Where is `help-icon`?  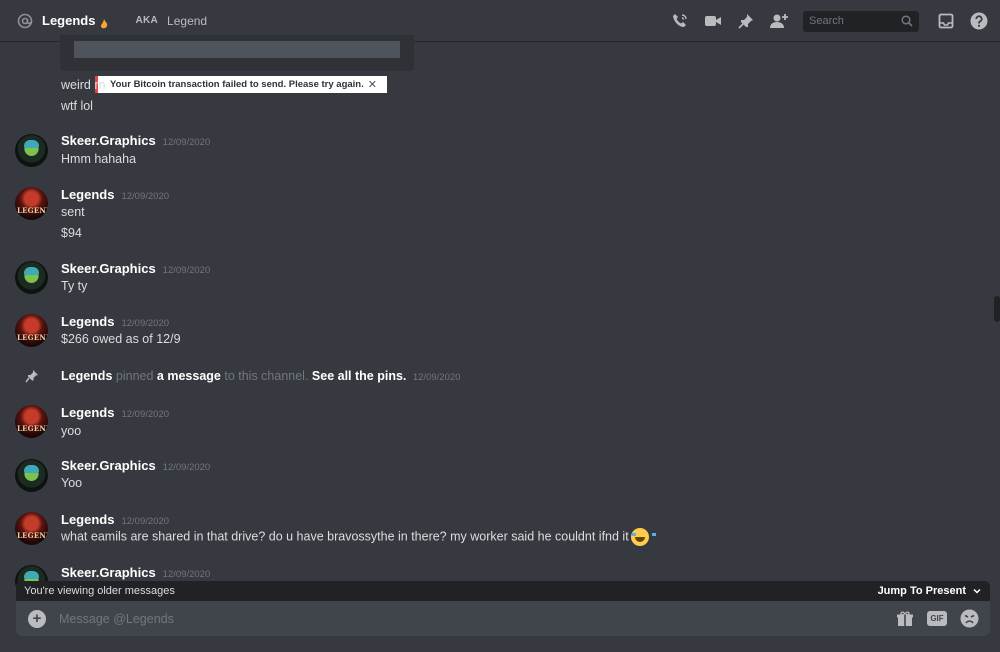 help-icon is located at coordinates (979, 21).